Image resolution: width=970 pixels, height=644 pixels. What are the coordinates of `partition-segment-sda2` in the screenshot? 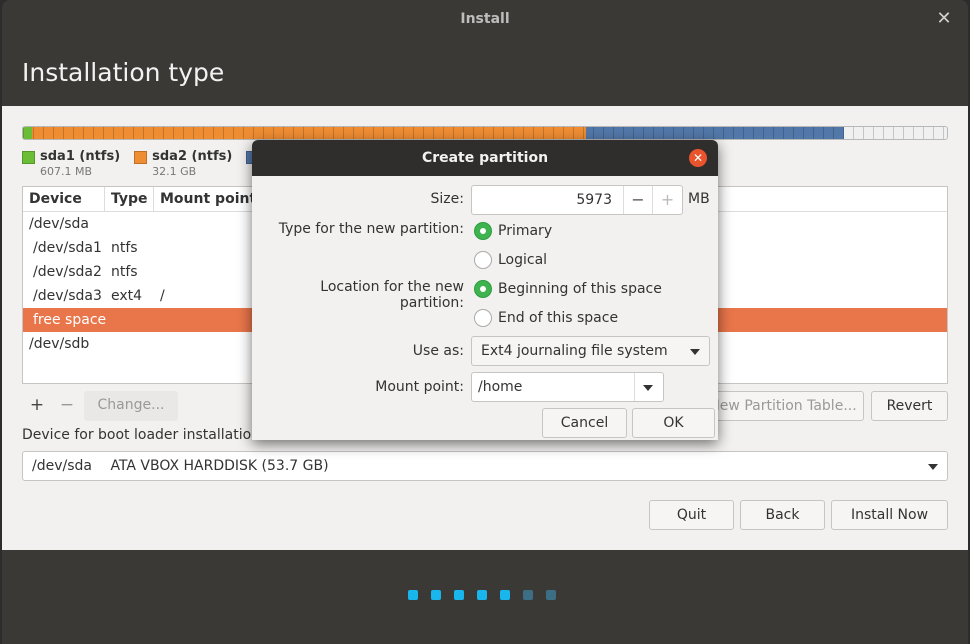 It's located at (309, 133).